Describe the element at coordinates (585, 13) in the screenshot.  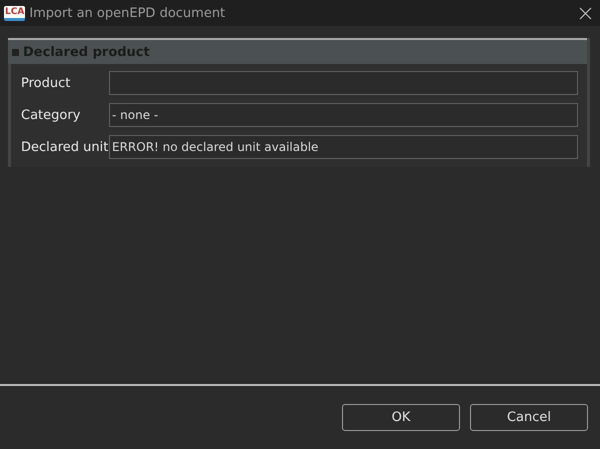
I see `close-icon` at that location.